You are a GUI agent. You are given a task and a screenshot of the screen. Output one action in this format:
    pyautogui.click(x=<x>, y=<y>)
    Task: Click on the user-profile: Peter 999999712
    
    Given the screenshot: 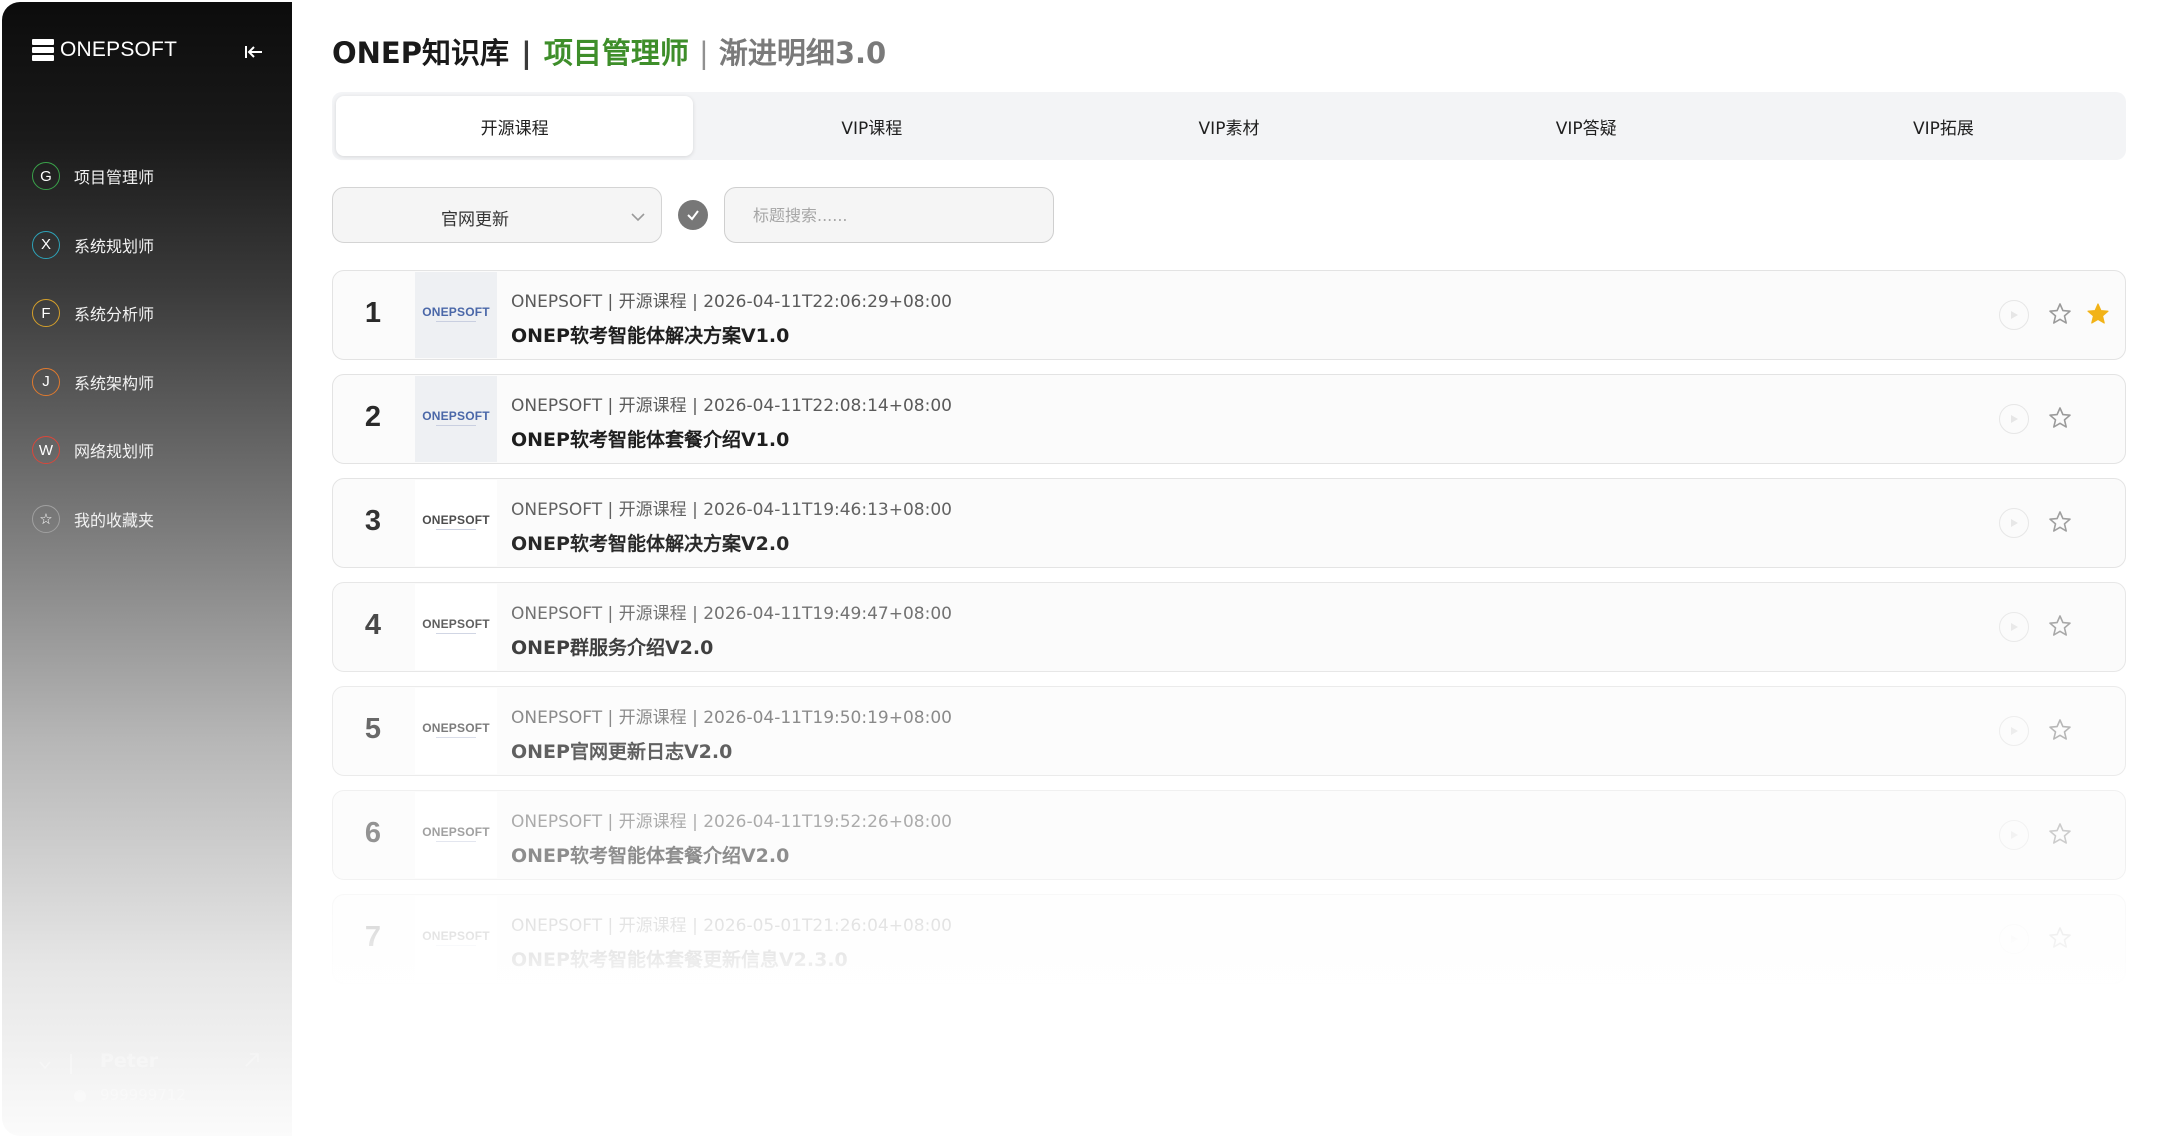 What is the action you would take?
    pyautogui.click(x=152, y=1077)
    